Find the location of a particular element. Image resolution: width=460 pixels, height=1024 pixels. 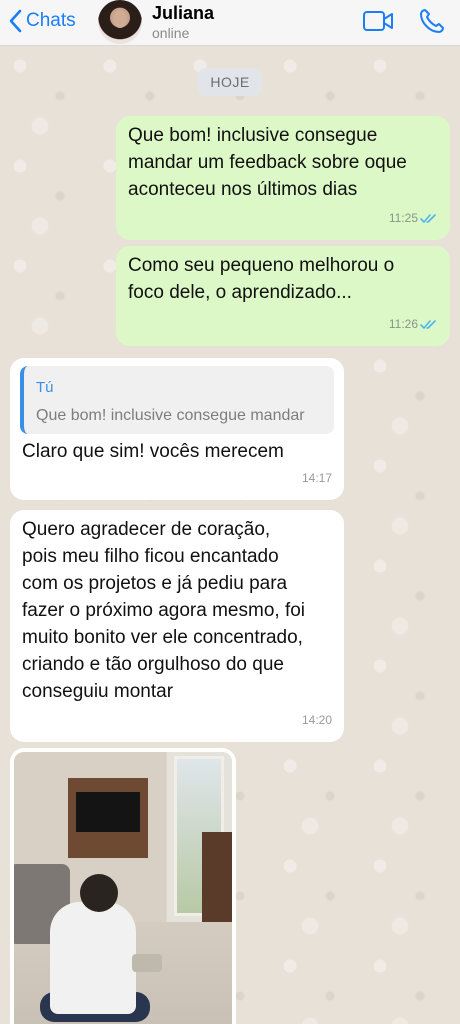

message-line: com os projetos e já pediu para is located at coordinates (155, 583).